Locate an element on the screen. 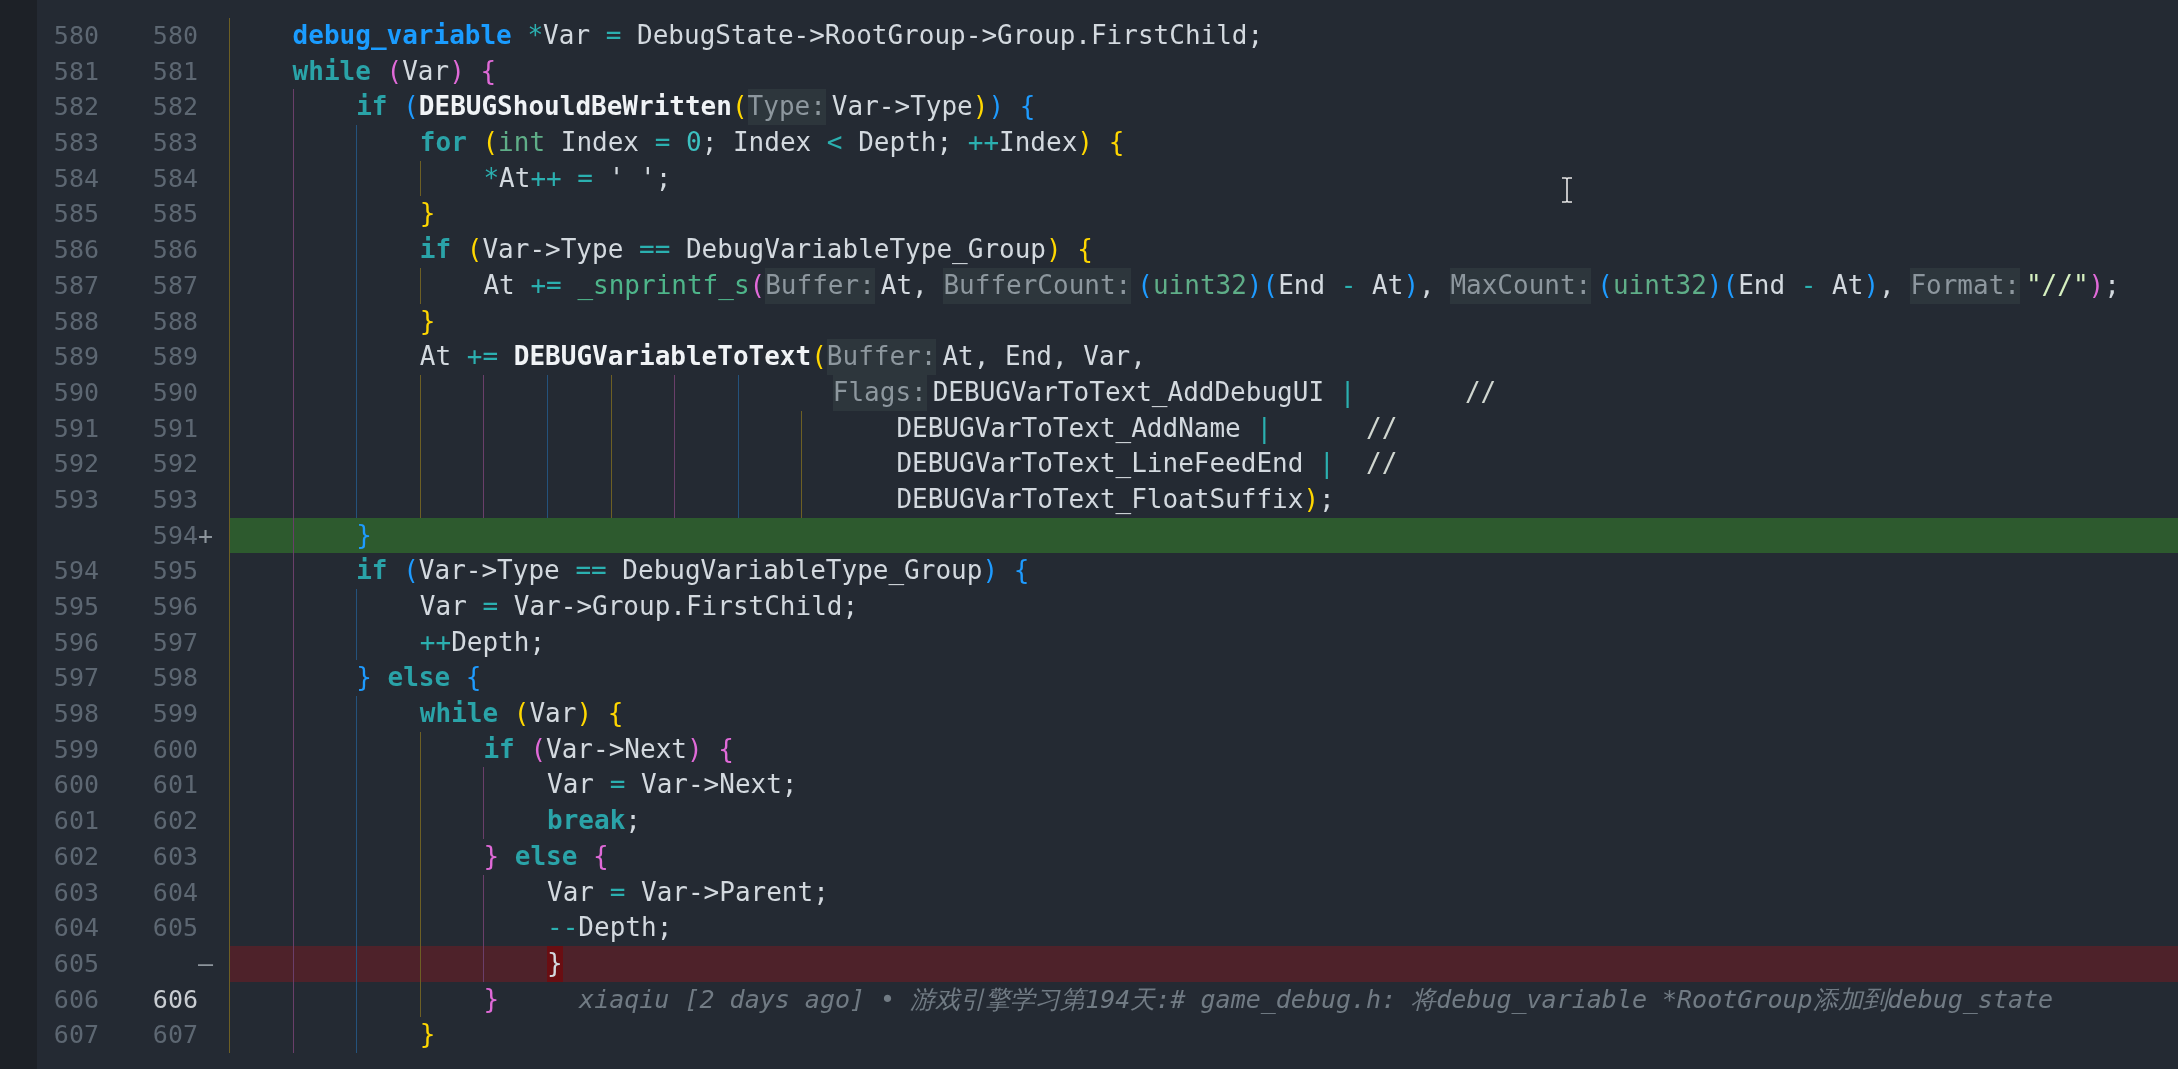 This screenshot has height=1069, width=2178. diff-removed-marker: — is located at coordinates (206, 963).